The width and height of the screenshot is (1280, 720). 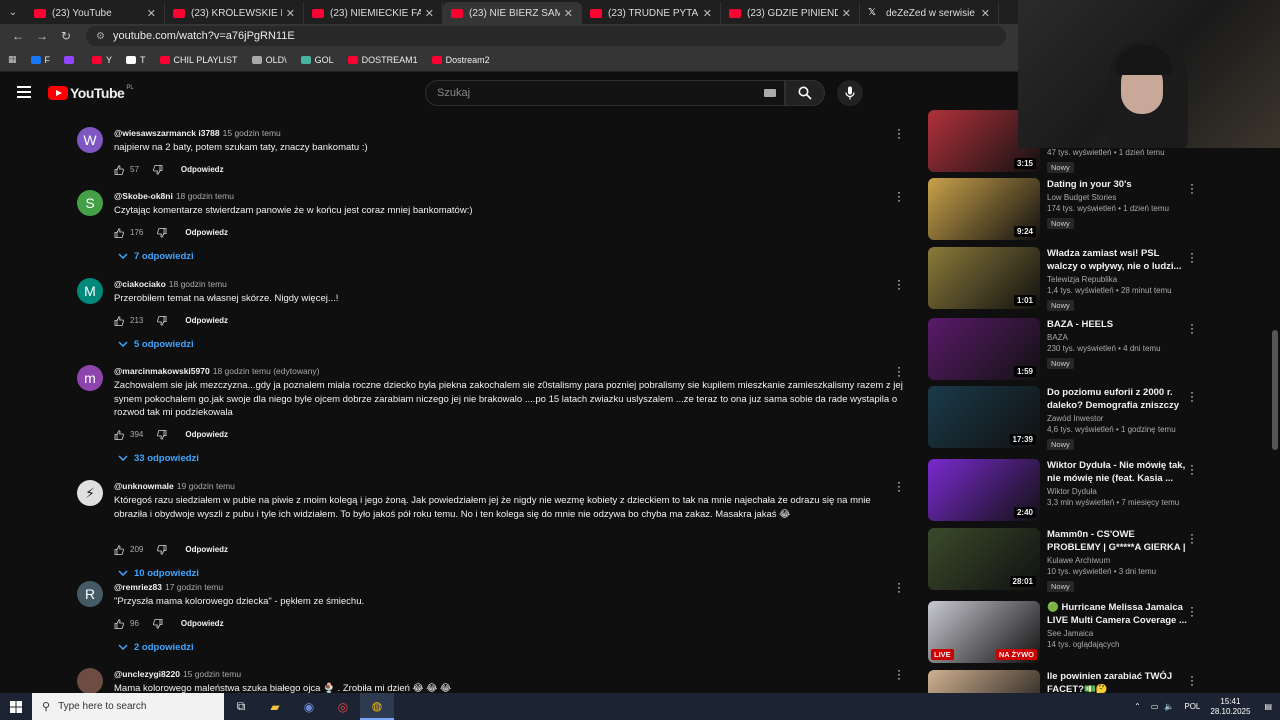 I want to click on app-icon: ◎, so click(x=343, y=706).